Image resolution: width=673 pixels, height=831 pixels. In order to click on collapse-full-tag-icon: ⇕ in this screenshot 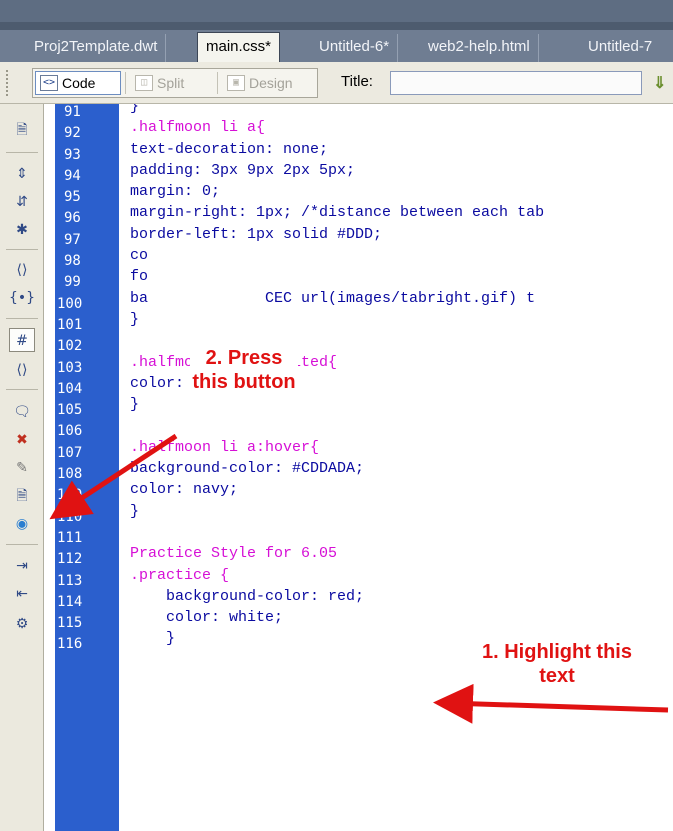, I will do `click(22, 174)`.